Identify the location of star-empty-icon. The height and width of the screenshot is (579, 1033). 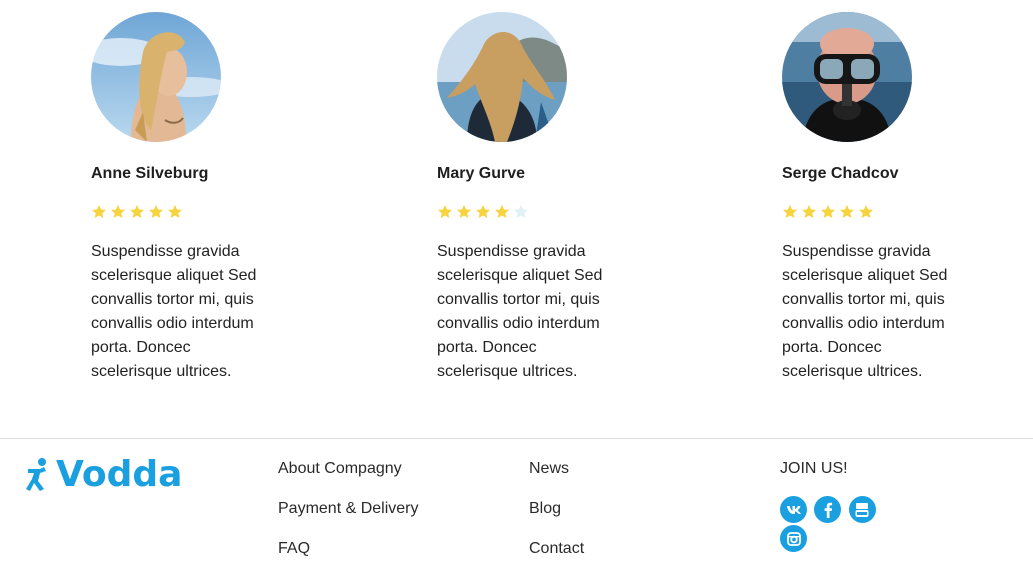
(521, 211).